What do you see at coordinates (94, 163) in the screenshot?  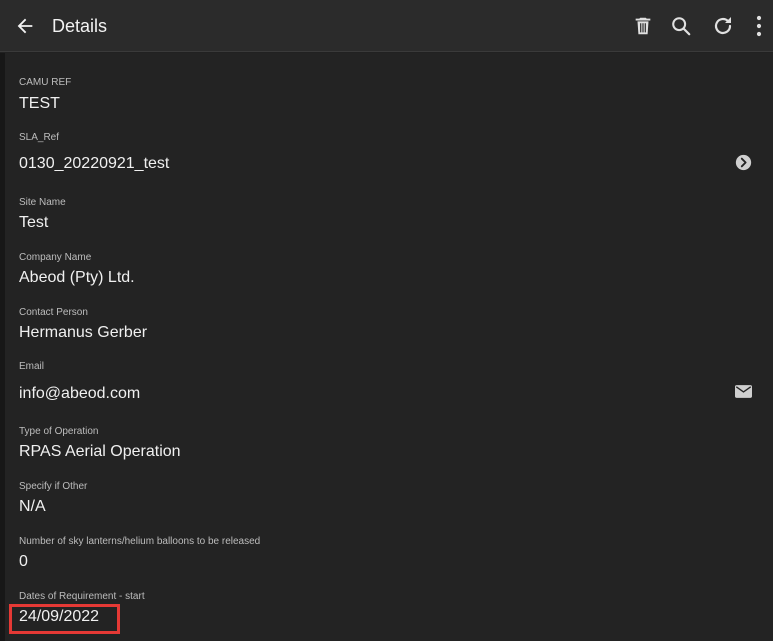 I see `field-value: 0130_20220921_test` at bounding box center [94, 163].